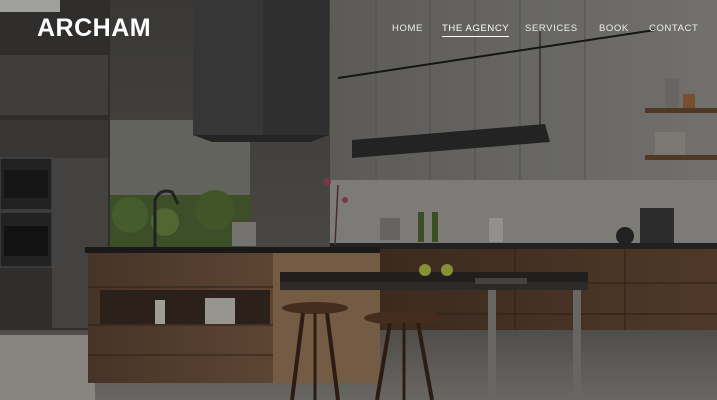 The height and width of the screenshot is (400, 717). Describe the element at coordinates (673, 28) in the screenshot. I see `nav-item-contact: CONTACT` at that location.